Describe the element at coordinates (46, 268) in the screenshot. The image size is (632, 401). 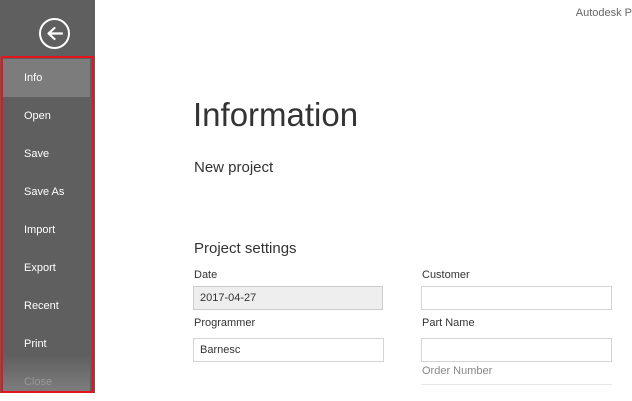
I see `nav-item-export: Export` at that location.